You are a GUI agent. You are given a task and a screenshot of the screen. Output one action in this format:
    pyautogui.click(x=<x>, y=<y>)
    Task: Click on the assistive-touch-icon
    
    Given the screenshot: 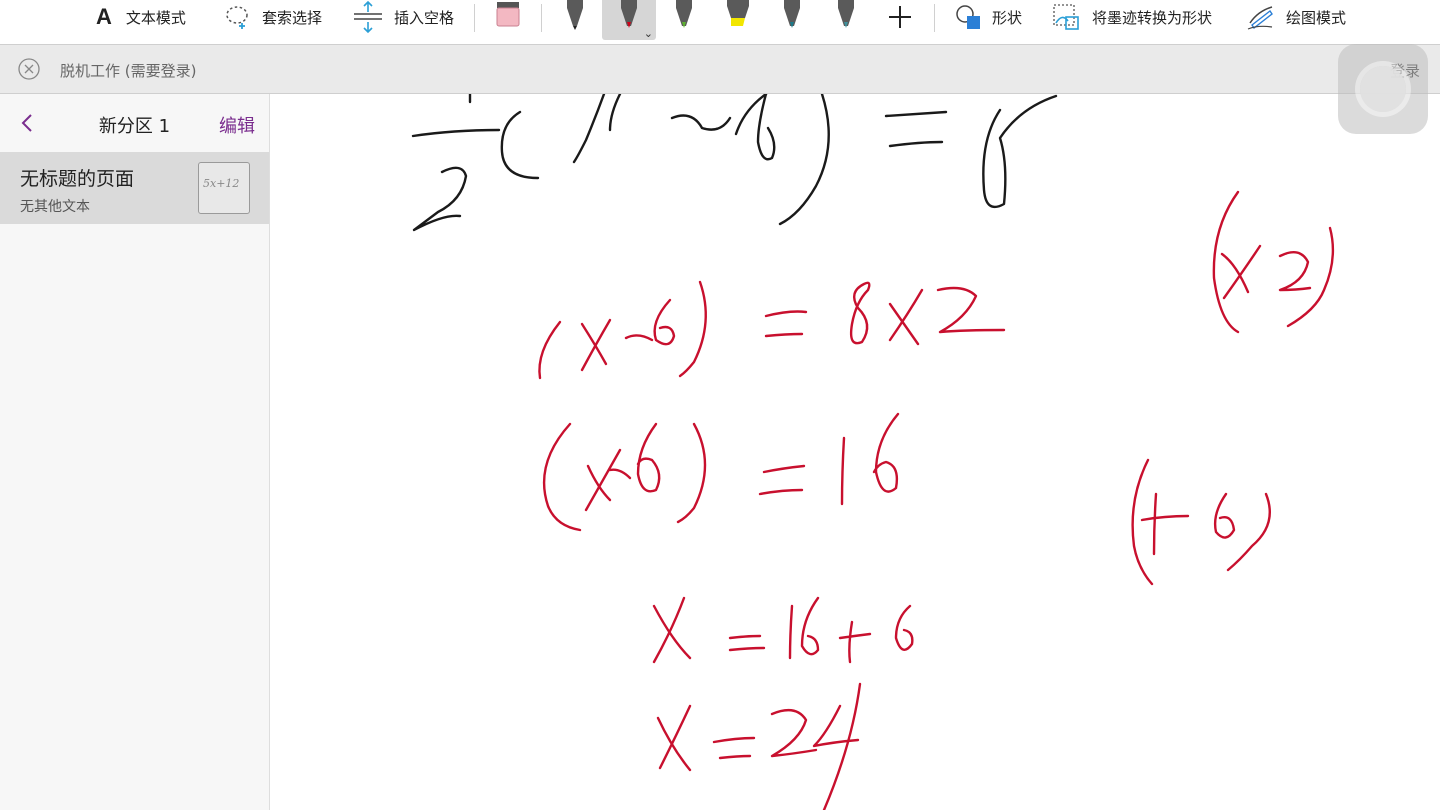 What is the action you would take?
    pyautogui.click(x=1383, y=89)
    